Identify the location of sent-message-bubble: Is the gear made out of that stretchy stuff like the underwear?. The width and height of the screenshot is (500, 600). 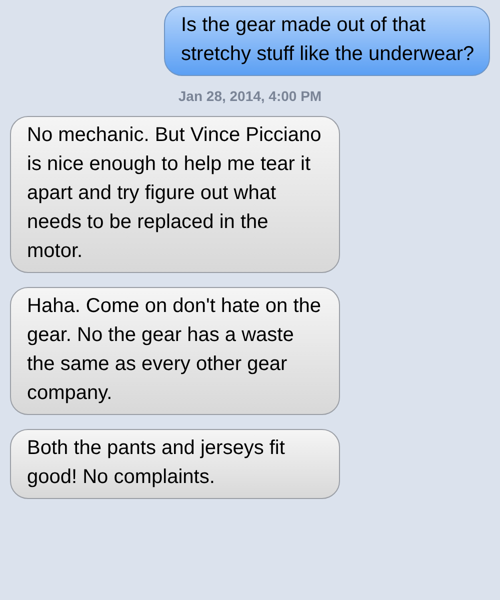
(327, 41).